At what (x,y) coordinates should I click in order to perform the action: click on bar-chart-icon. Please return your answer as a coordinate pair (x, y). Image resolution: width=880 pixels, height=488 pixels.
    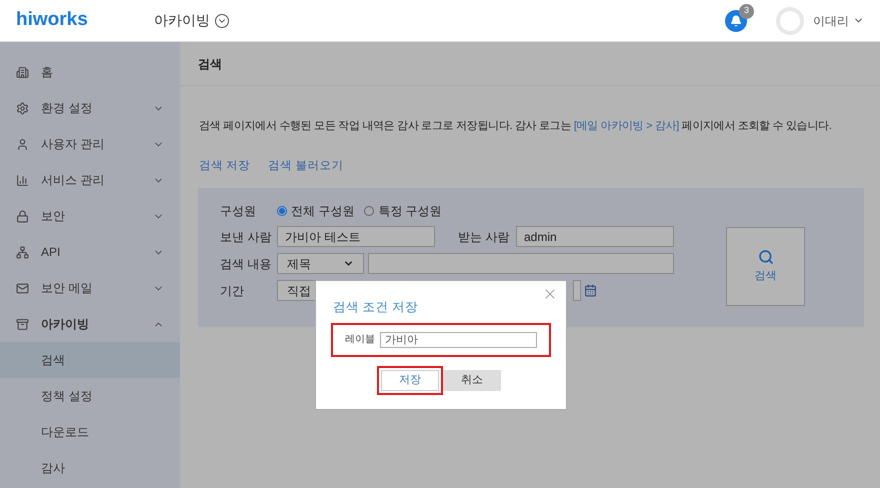
    Looking at the image, I should click on (22, 180).